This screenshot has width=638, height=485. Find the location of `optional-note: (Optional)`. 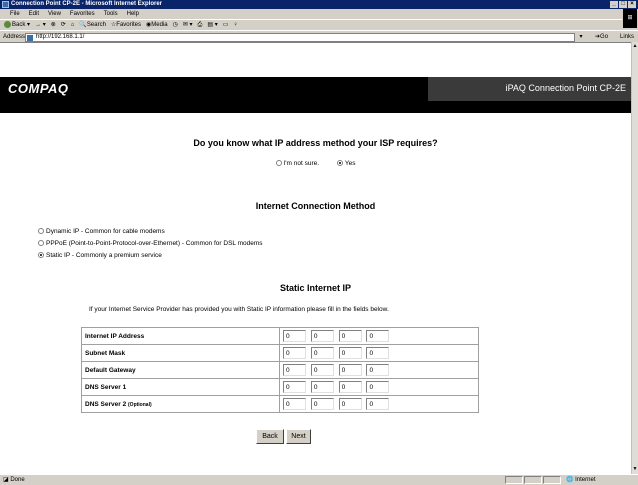

optional-note: (Optional) is located at coordinates (140, 404).